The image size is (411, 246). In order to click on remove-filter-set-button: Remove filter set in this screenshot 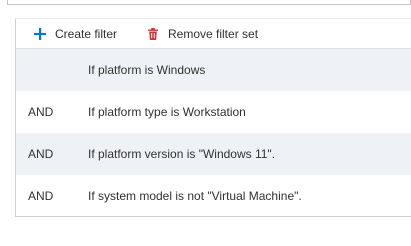, I will do `click(202, 34)`.